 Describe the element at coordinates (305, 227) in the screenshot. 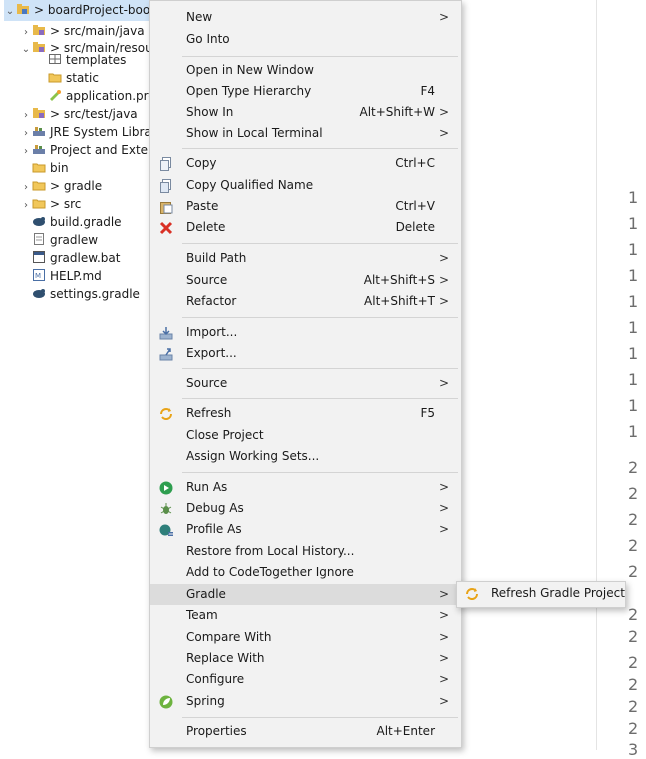

I see `menu-item-delete: Delete Delete` at that location.